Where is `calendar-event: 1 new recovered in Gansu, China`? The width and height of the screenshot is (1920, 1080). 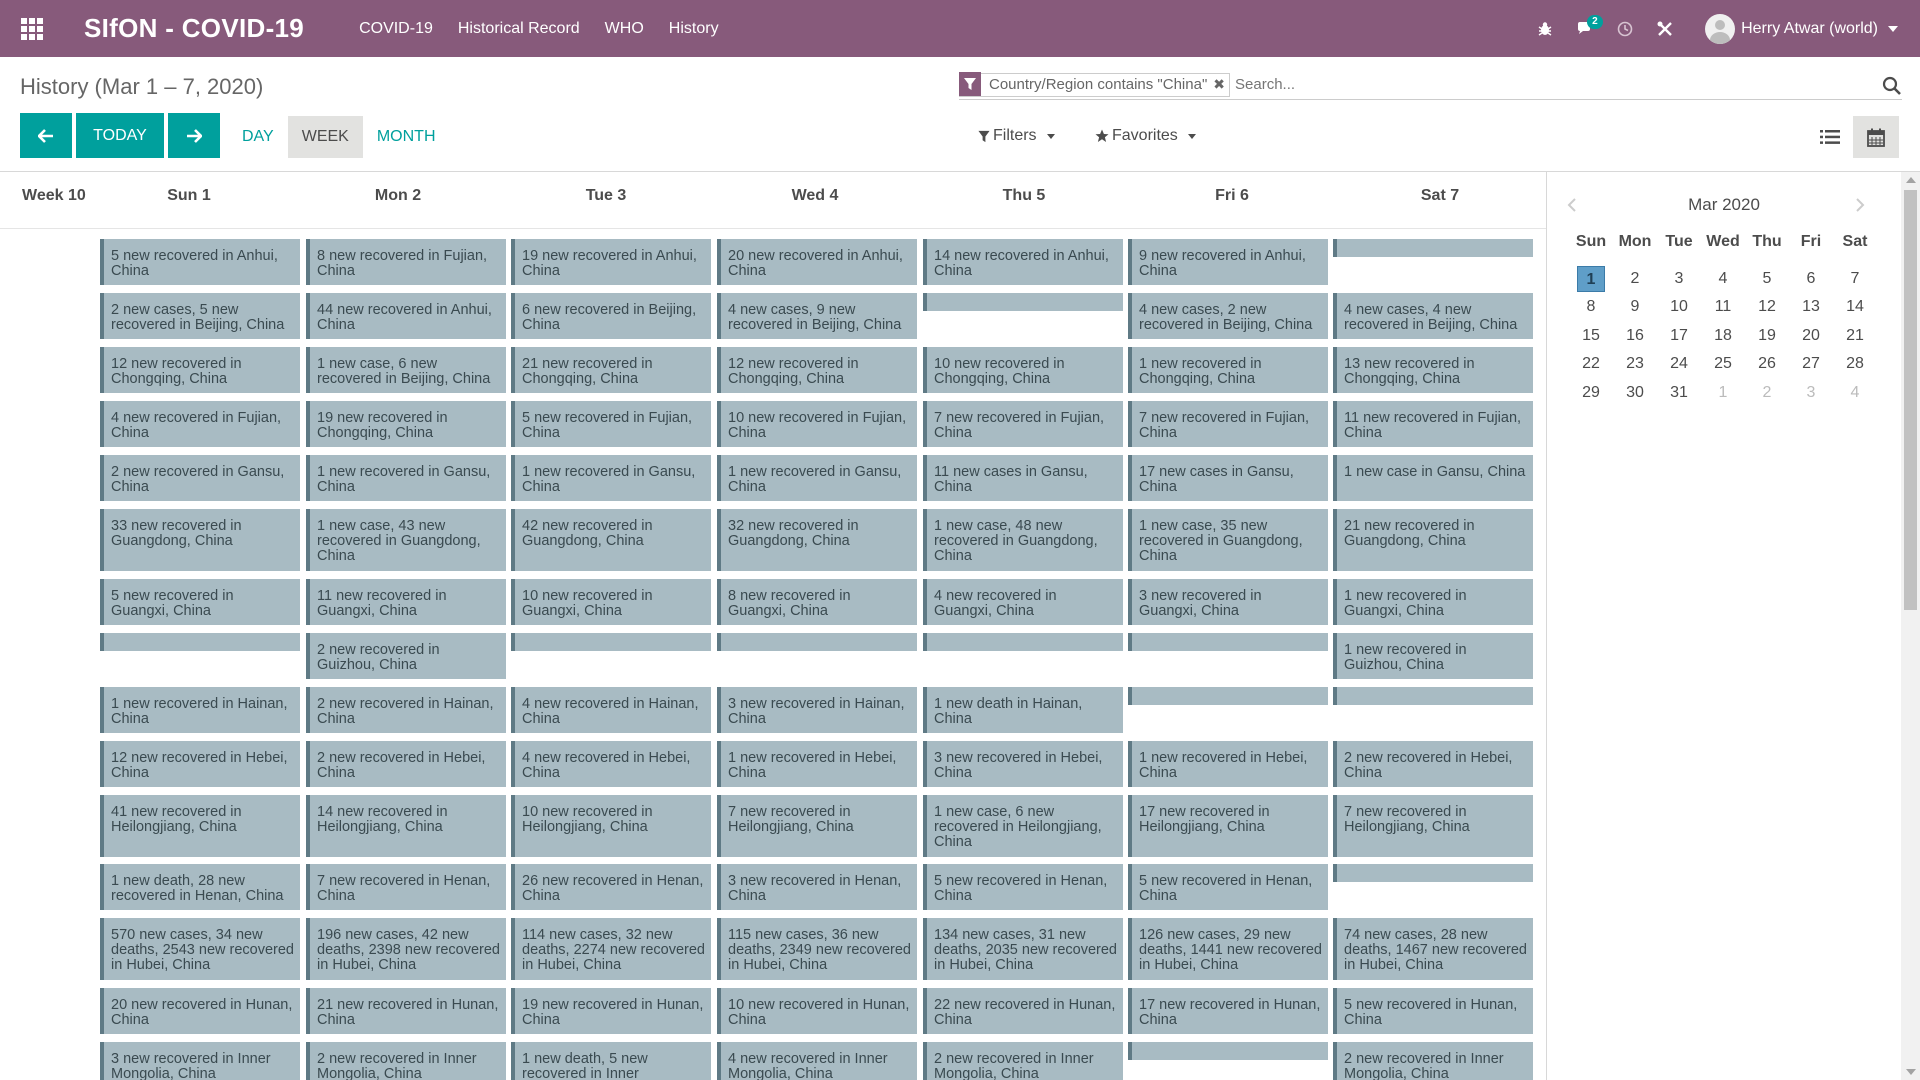 calendar-event: 1 new recovered in Gansu, China is located at coordinates (611, 478).